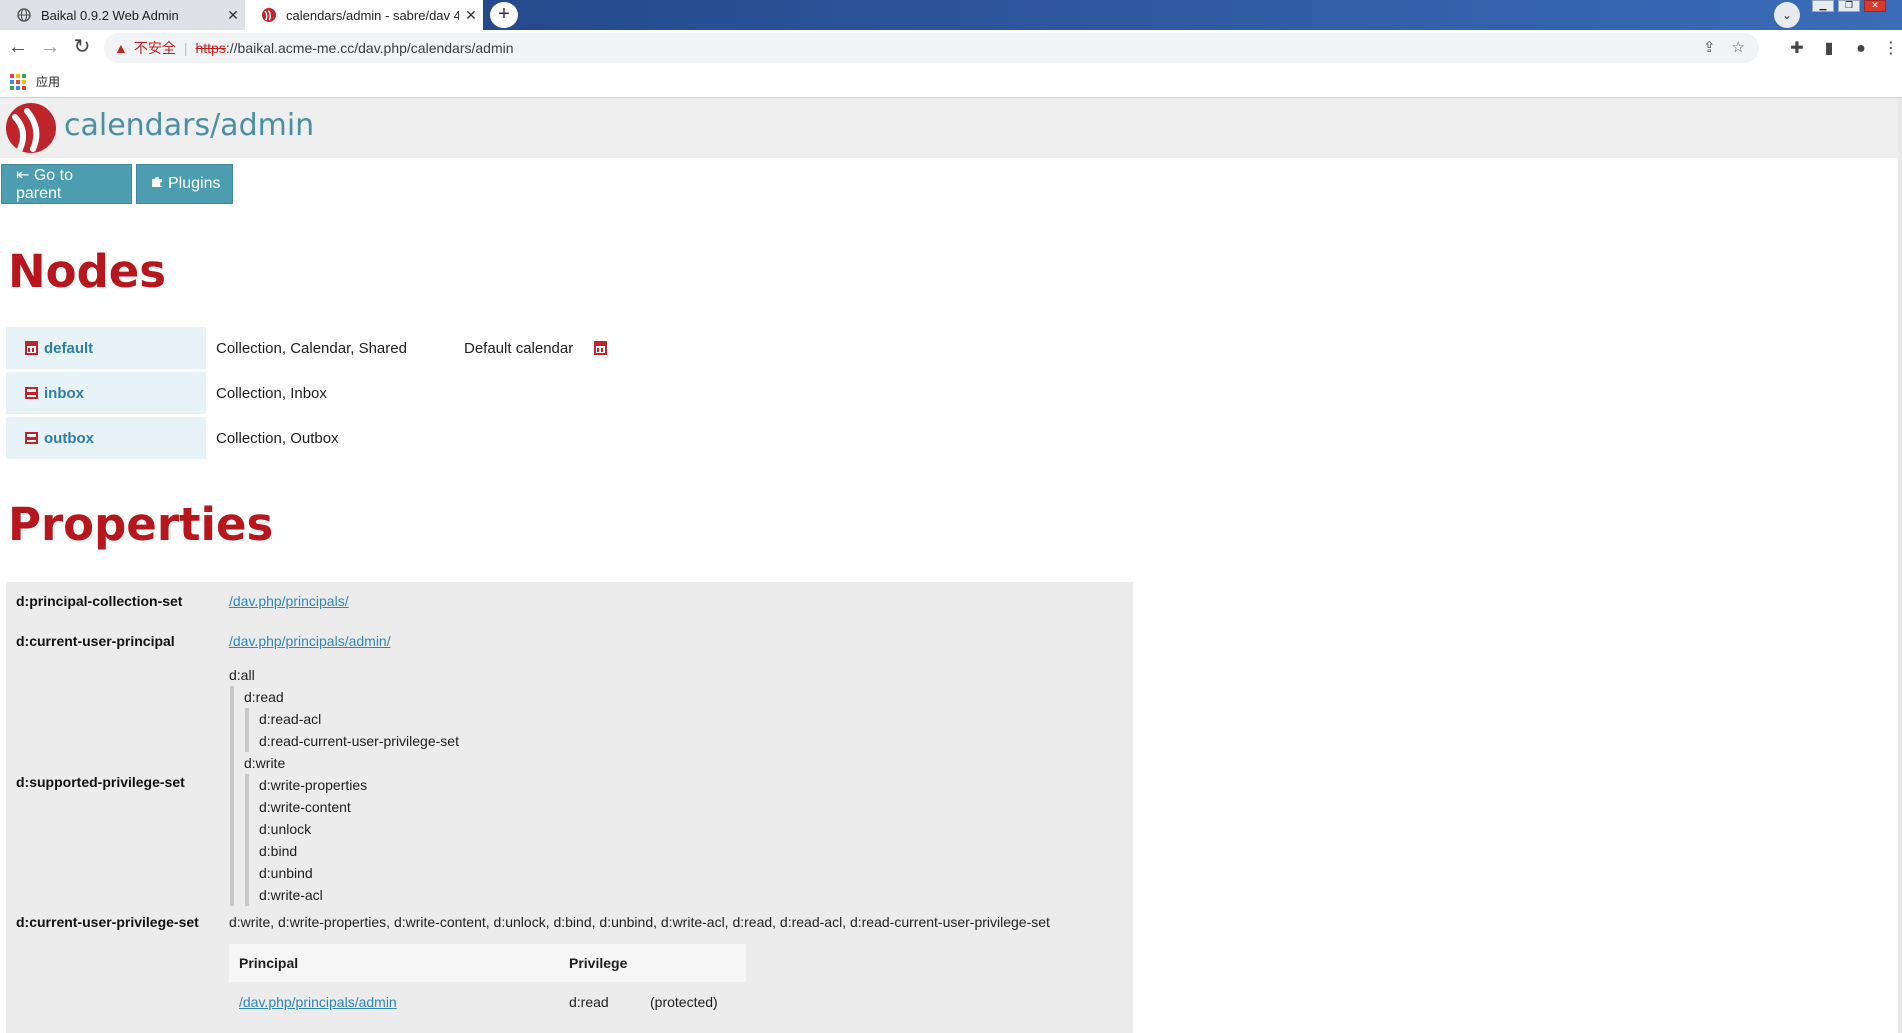 The height and width of the screenshot is (1033, 1902). Describe the element at coordinates (278, 851) in the screenshot. I see `privilege-item: d:bind` at that location.